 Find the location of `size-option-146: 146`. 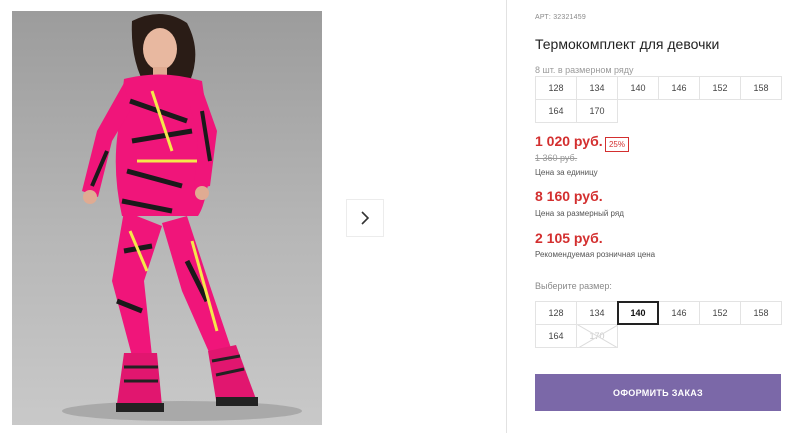

size-option-146: 146 is located at coordinates (679, 313).